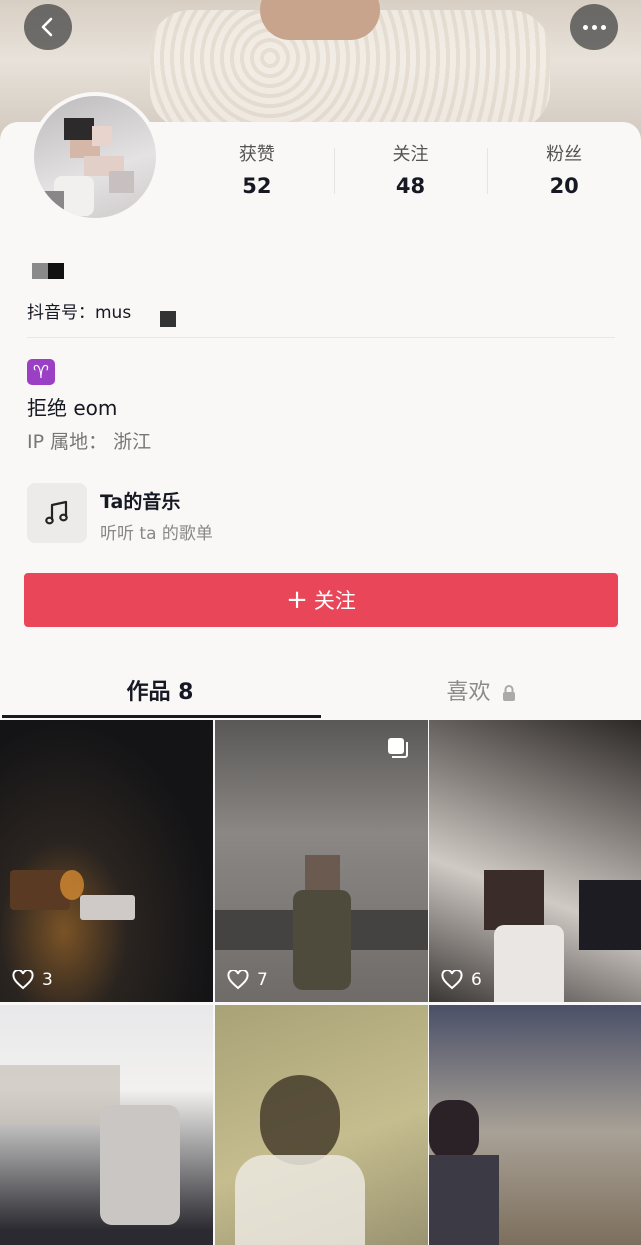 This screenshot has width=641, height=1245. Describe the element at coordinates (476, 980) in the screenshot. I see `like-count-value: 6` at that location.